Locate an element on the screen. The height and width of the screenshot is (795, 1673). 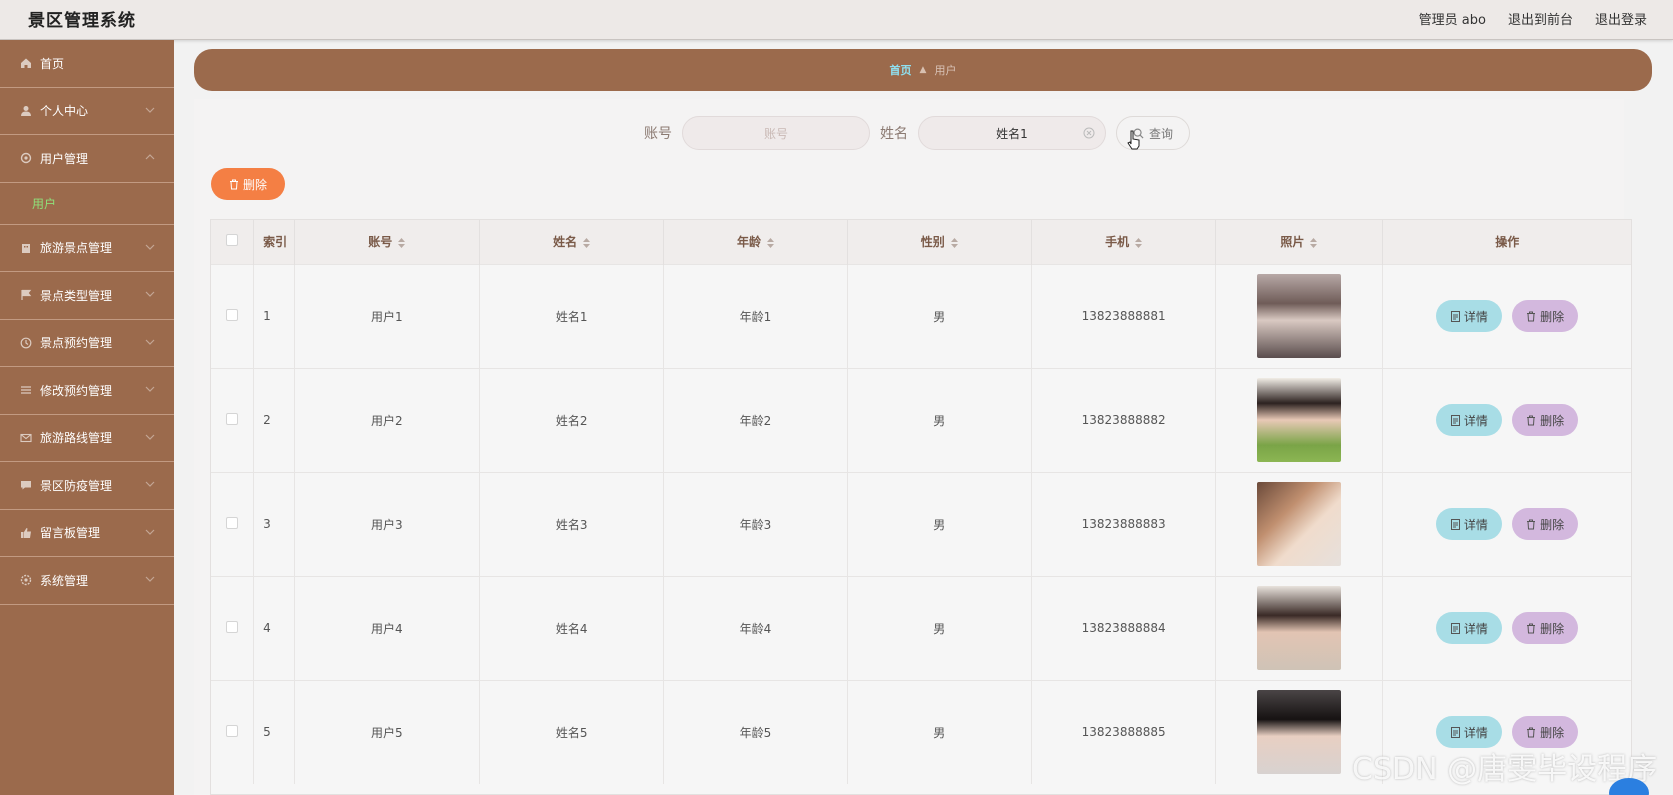
row-age: 年龄5 is located at coordinates (755, 731).